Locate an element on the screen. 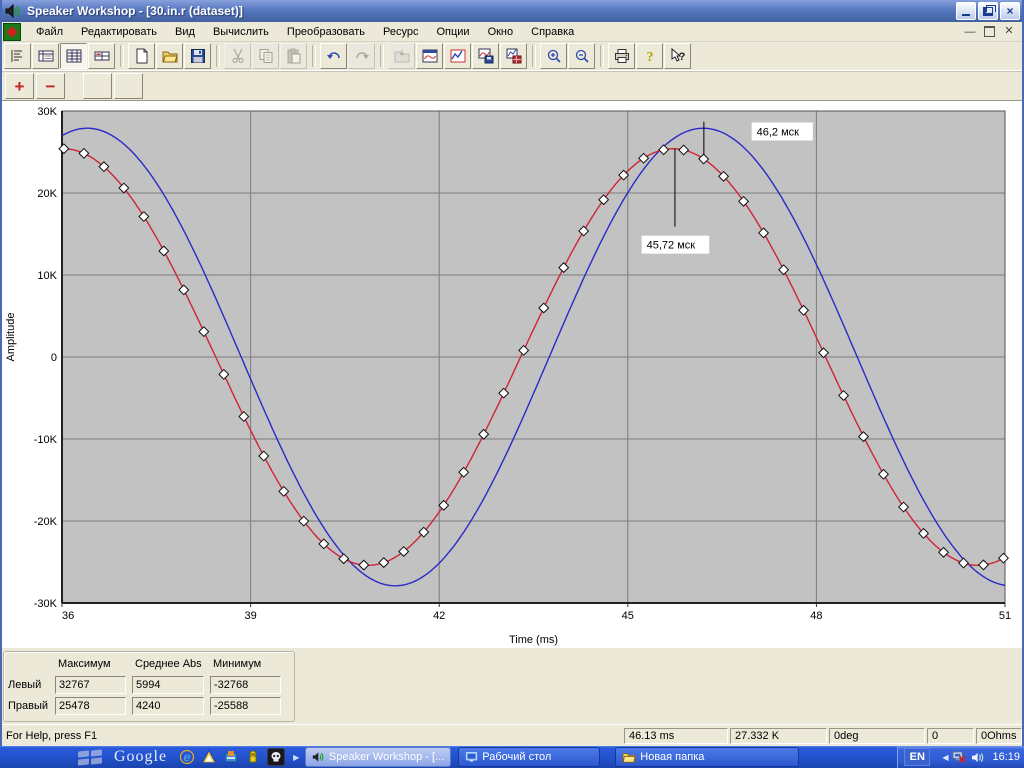 The height and width of the screenshot is (768, 1024). context-help-button: ? is located at coordinates (677, 56).